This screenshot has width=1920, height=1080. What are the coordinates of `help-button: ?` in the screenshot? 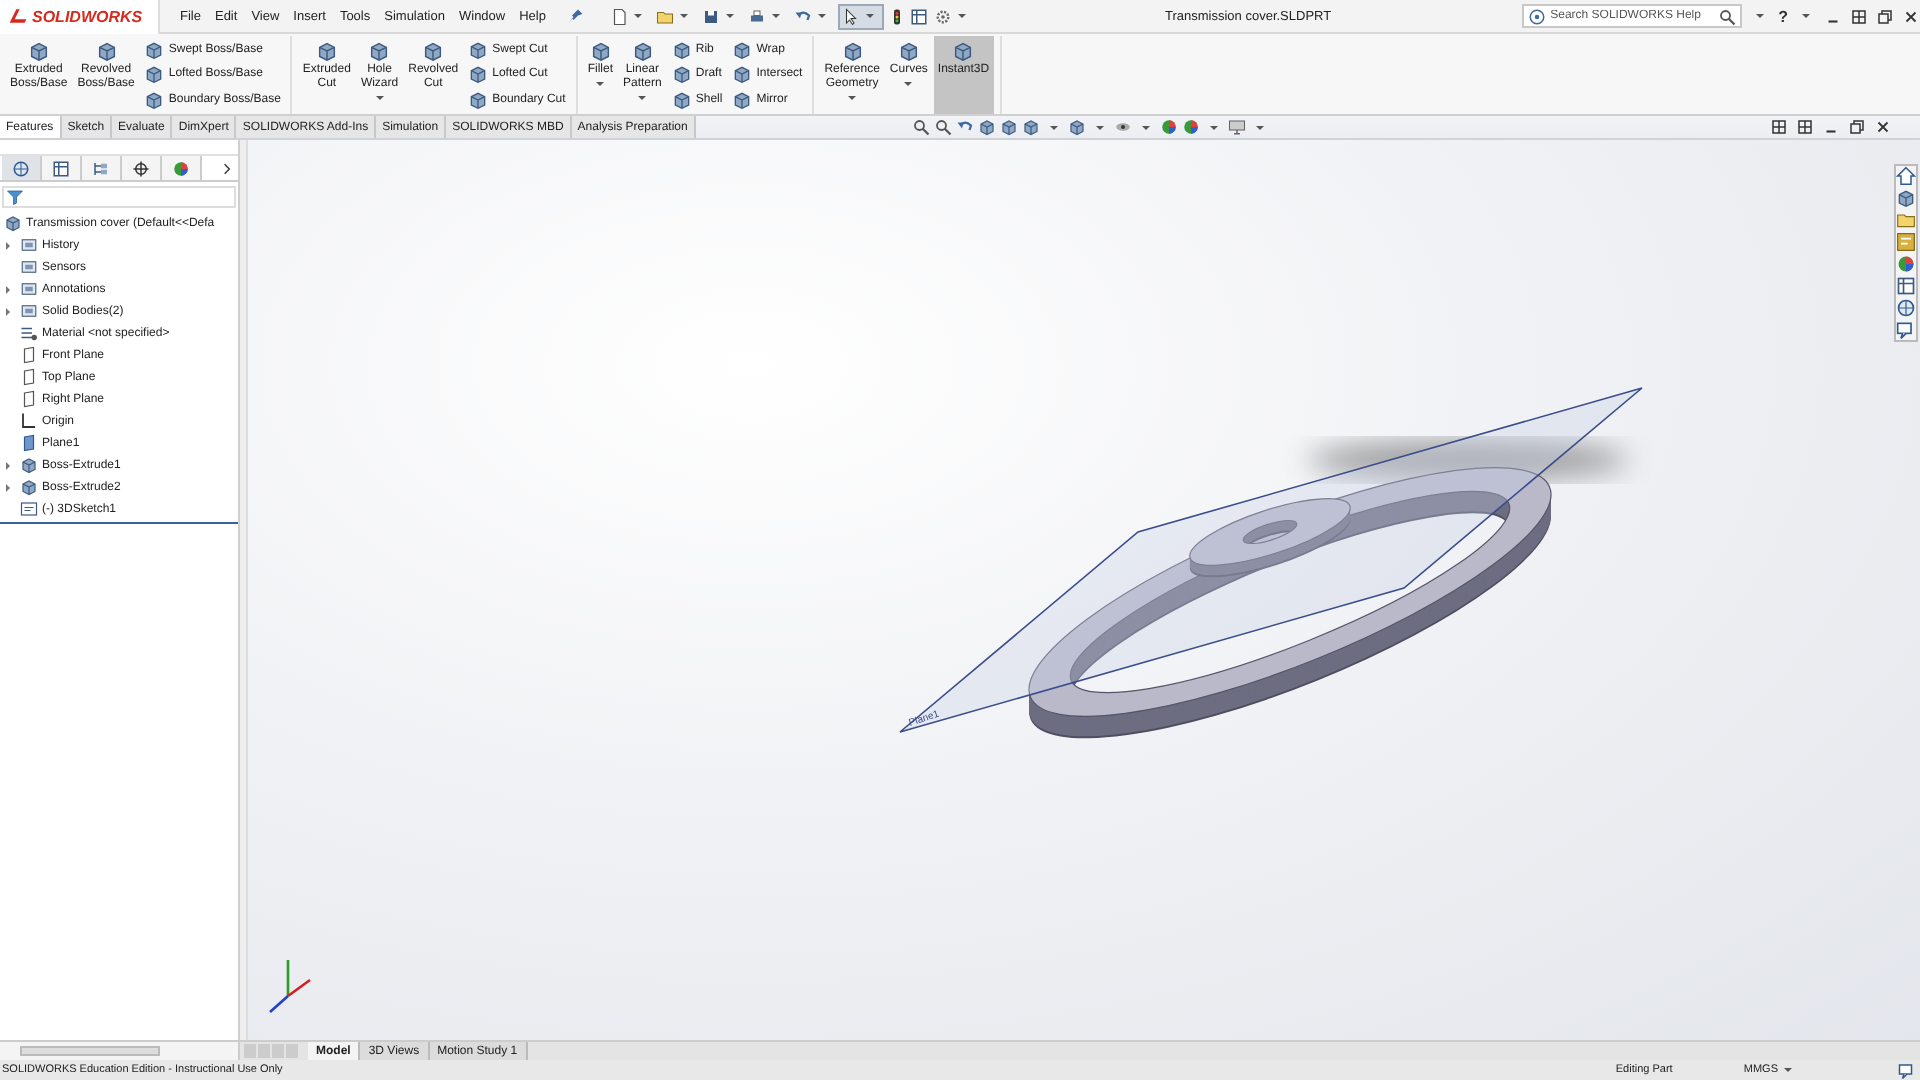 It's located at (1783, 16).